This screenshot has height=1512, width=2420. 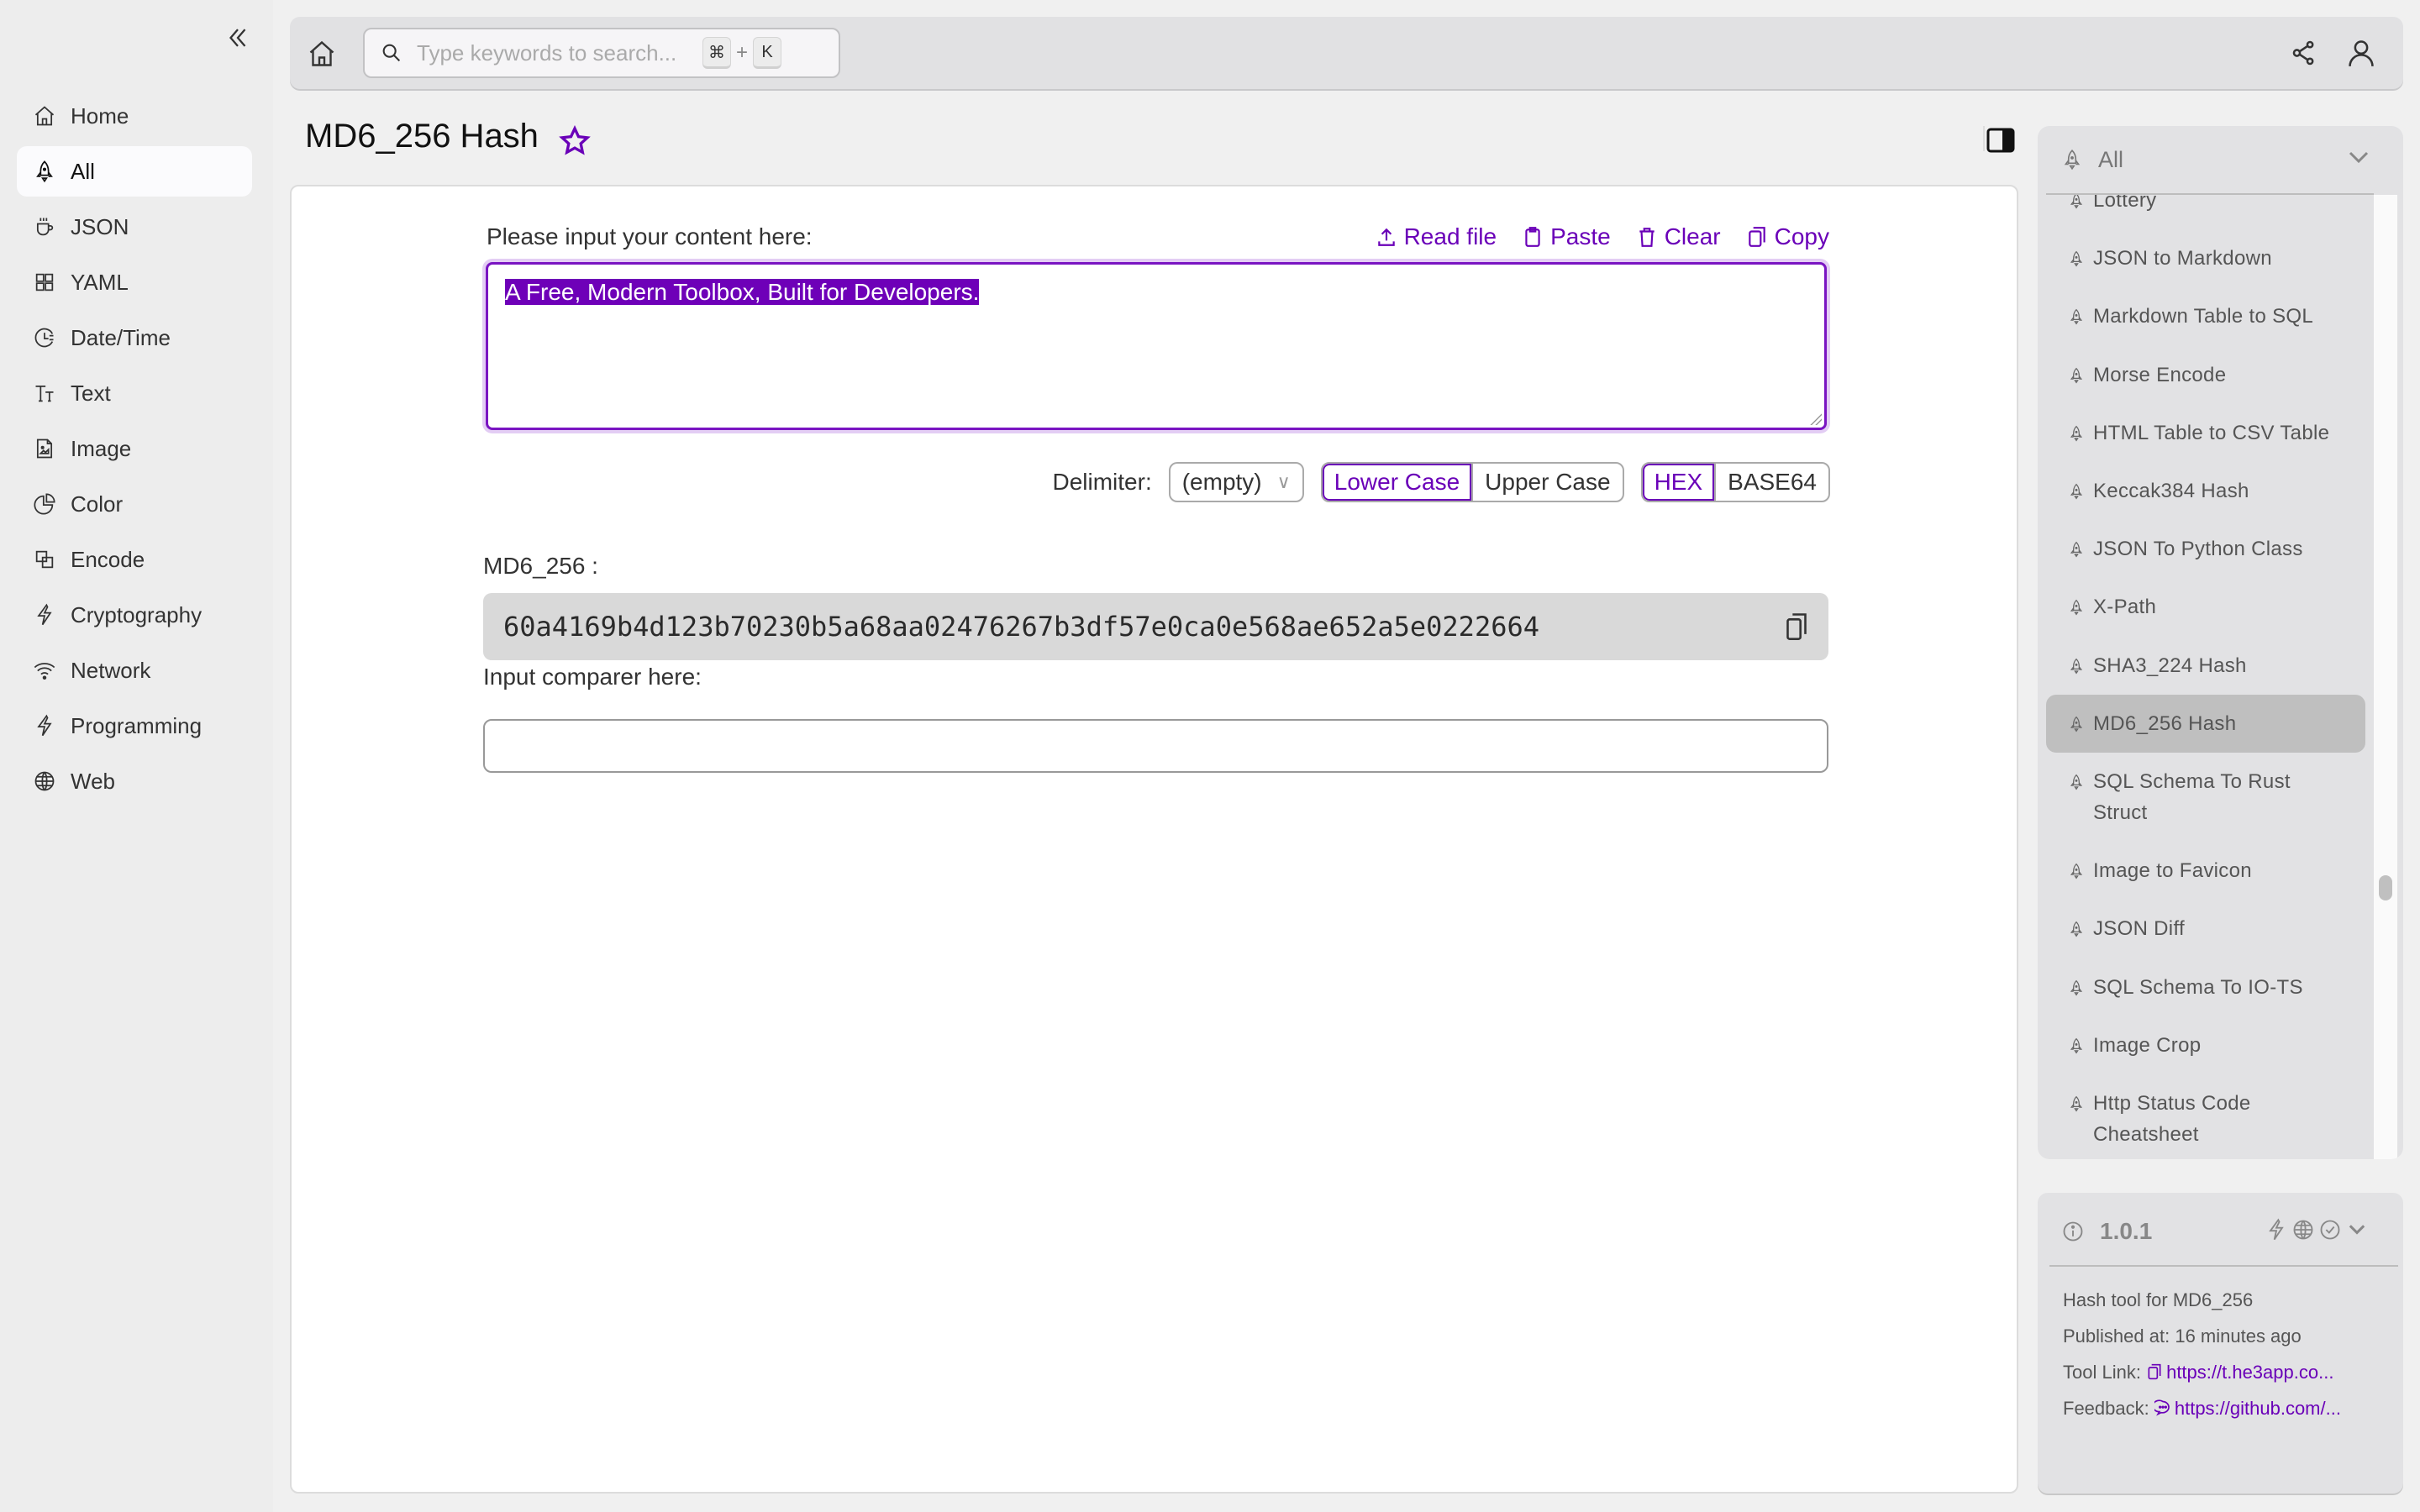 What do you see at coordinates (137, 725) in the screenshot?
I see `sidebar-item-label: Programming` at bounding box center [137, 725].